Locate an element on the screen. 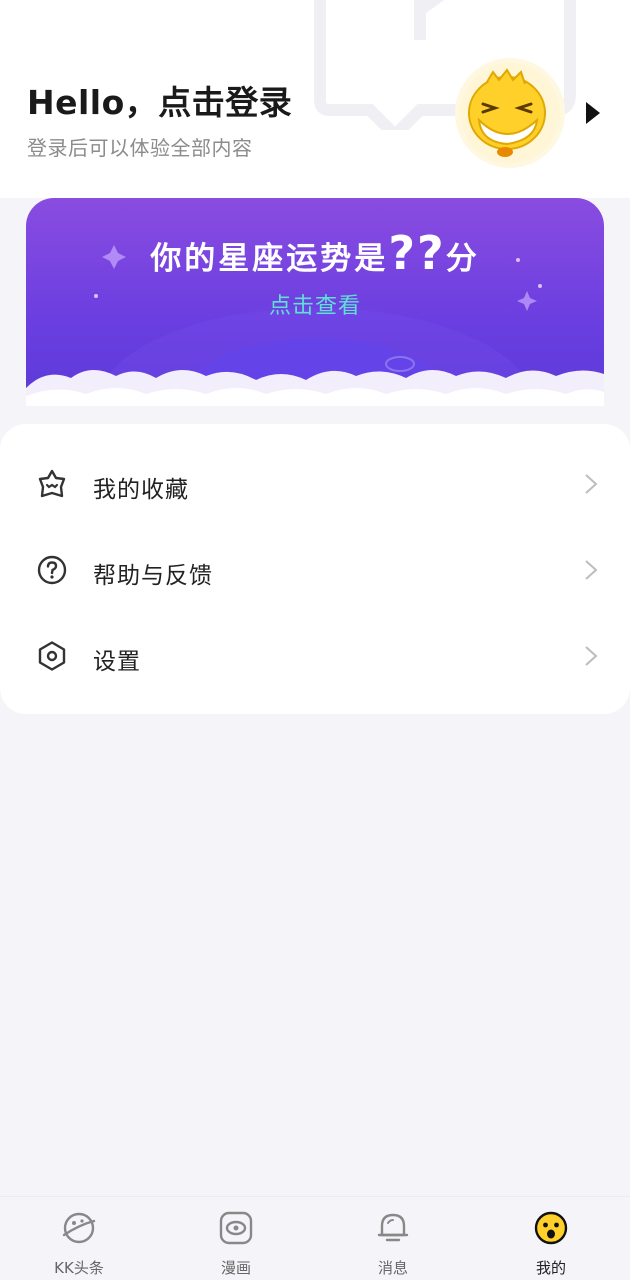 The image size is (630, 1280). tab-label: 我的 is located at coordinates (550, 1268).